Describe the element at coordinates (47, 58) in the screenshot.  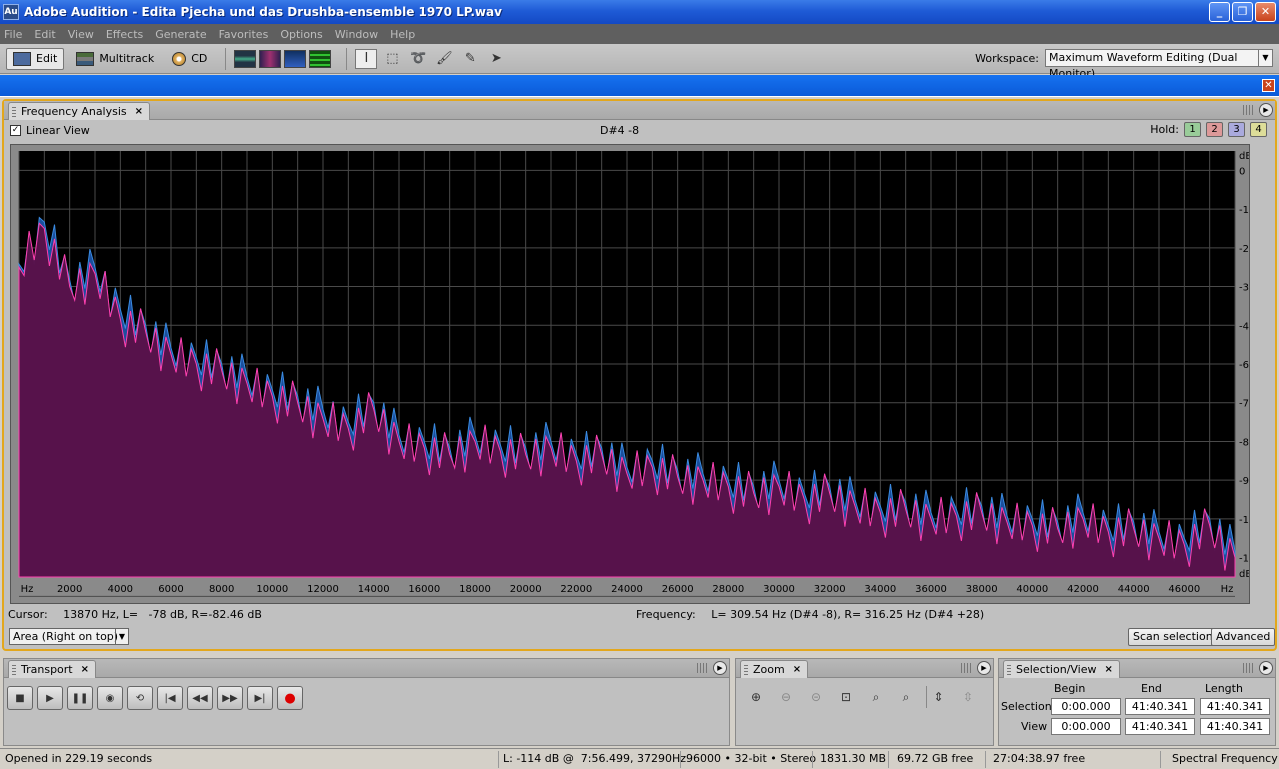
I see `edit-view-label: Edit` at that location.